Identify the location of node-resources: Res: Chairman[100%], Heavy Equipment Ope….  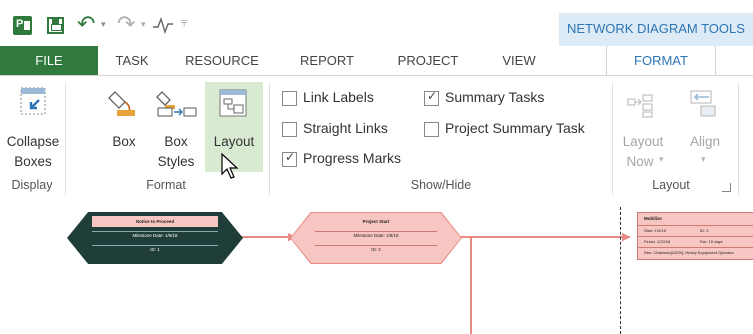
(689, 252).